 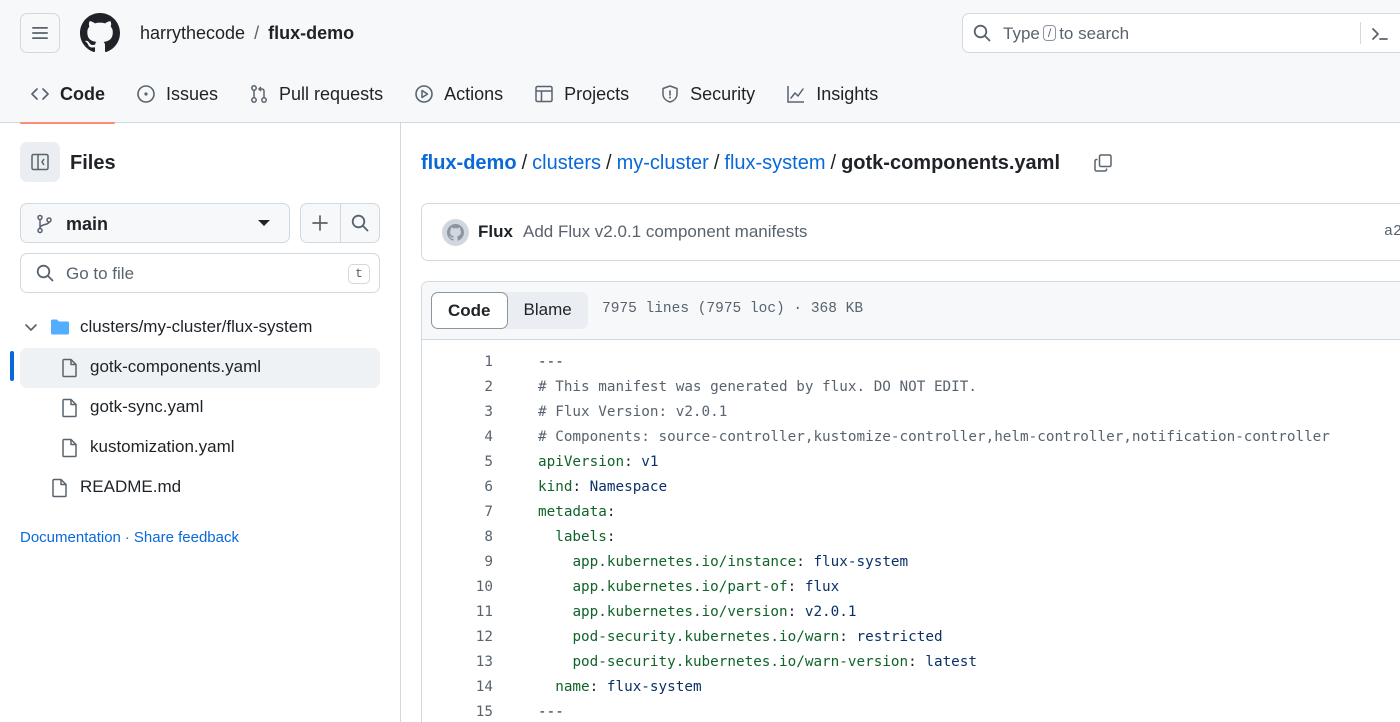 What do you see at coordinates (359, 274) in the screenshot?
I see `go-to-file-shortcut: t` at bounding box center [359, 274].